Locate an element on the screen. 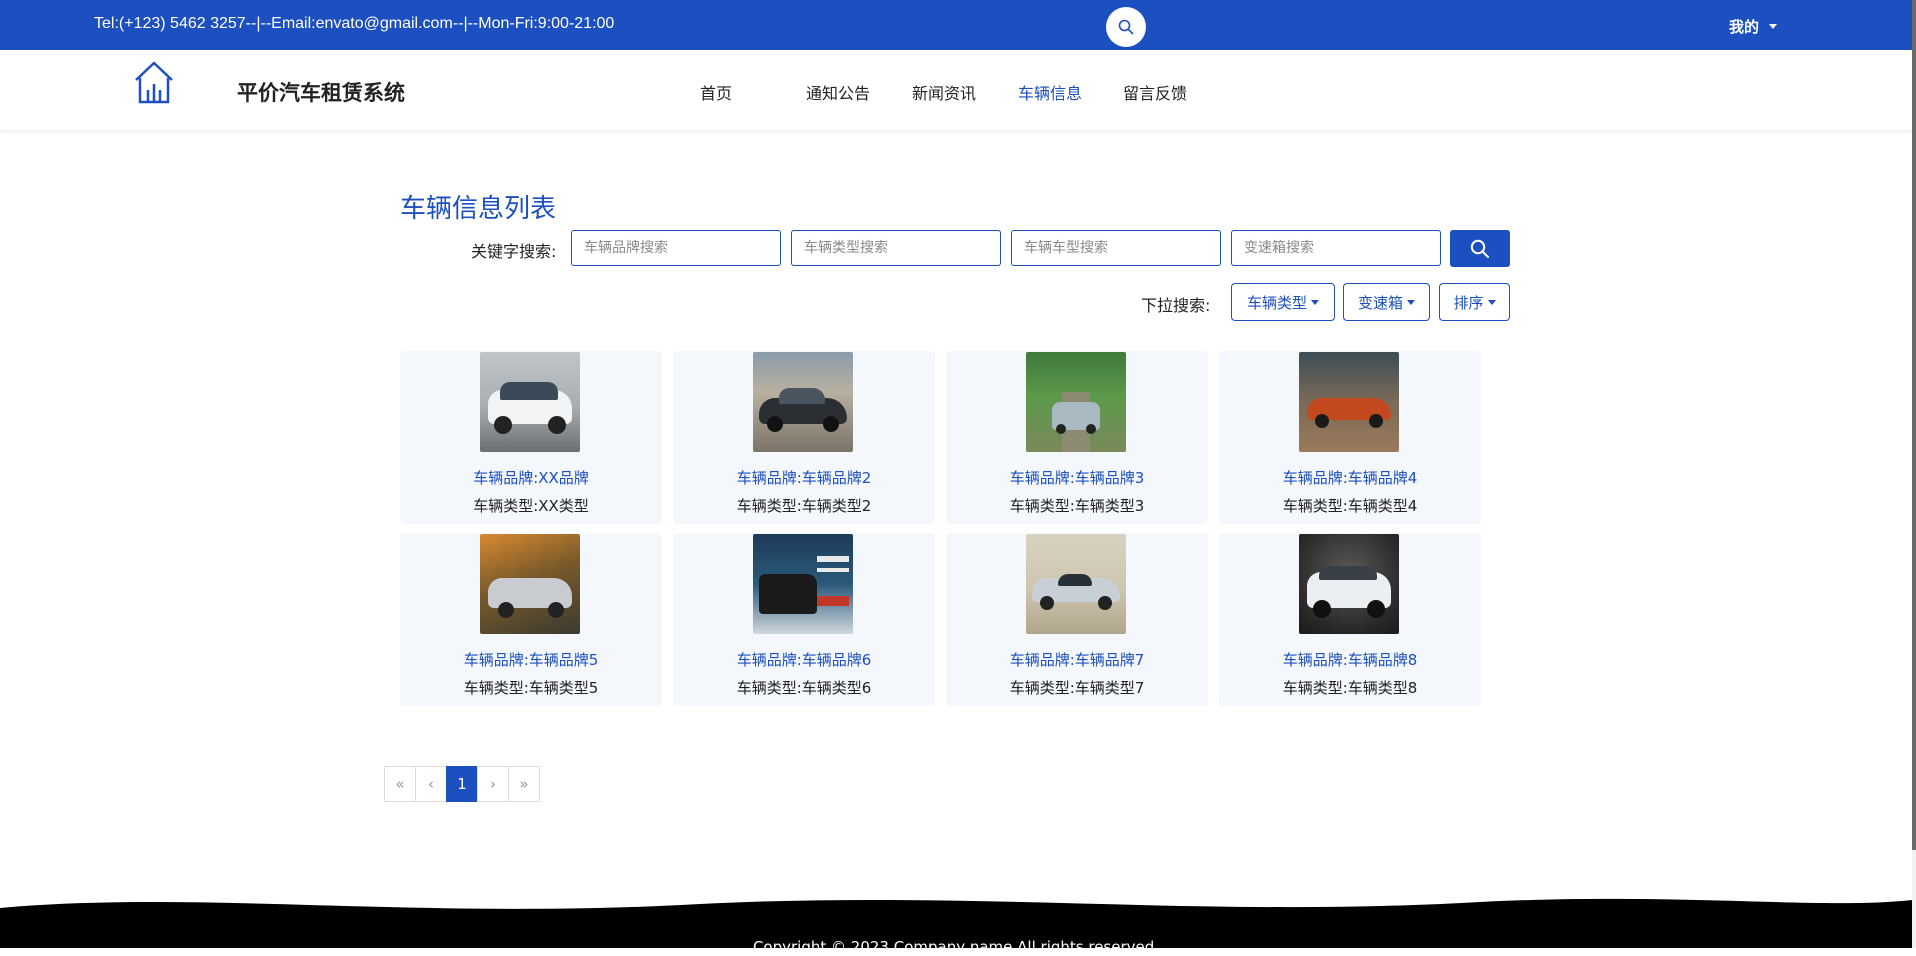 The image size is (1916, 956). dropdown-label: 变速箱 is located at coordinates (1380, 302).